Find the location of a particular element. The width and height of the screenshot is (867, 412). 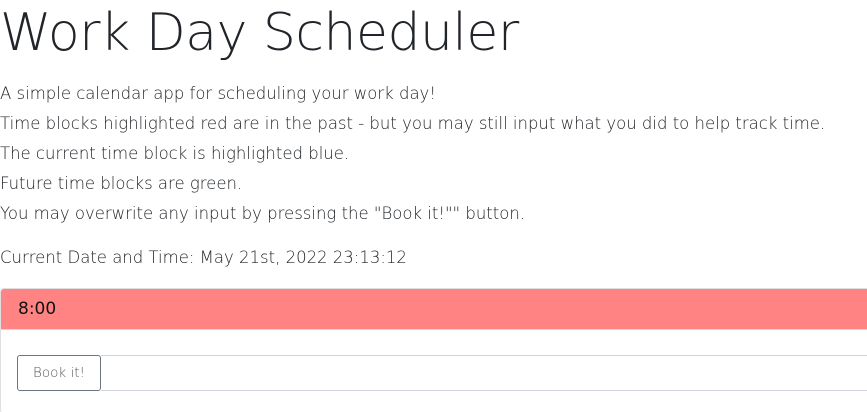

instruction-line: Future time blocks are green. is located at coordinates (121, 183).